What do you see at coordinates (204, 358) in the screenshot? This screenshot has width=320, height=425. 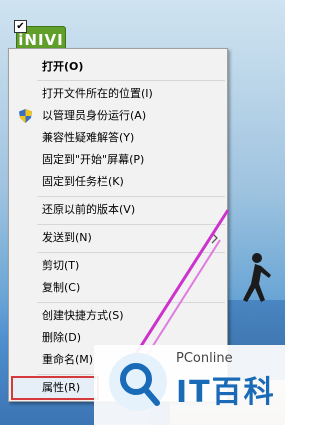 I see `watermark-brand: PConline` at bounding box center [204, 358].